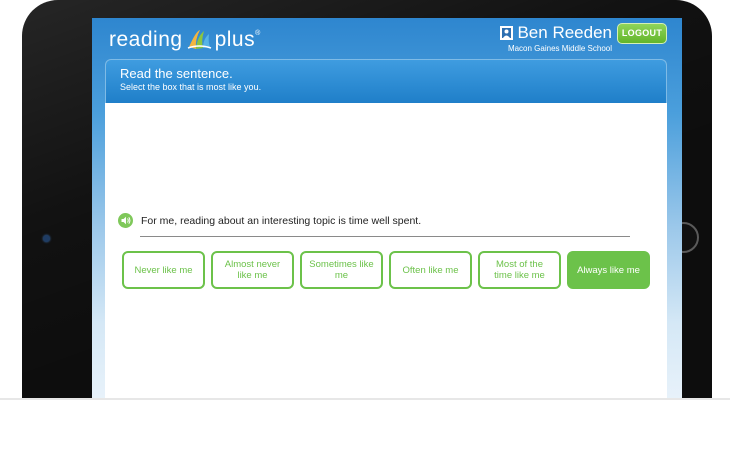 The image size is (730, 454). What do you see at coordinates (146, 39) in the screenshot?
I see `brand-word-reading: reading` at bounding box center [146, 39].